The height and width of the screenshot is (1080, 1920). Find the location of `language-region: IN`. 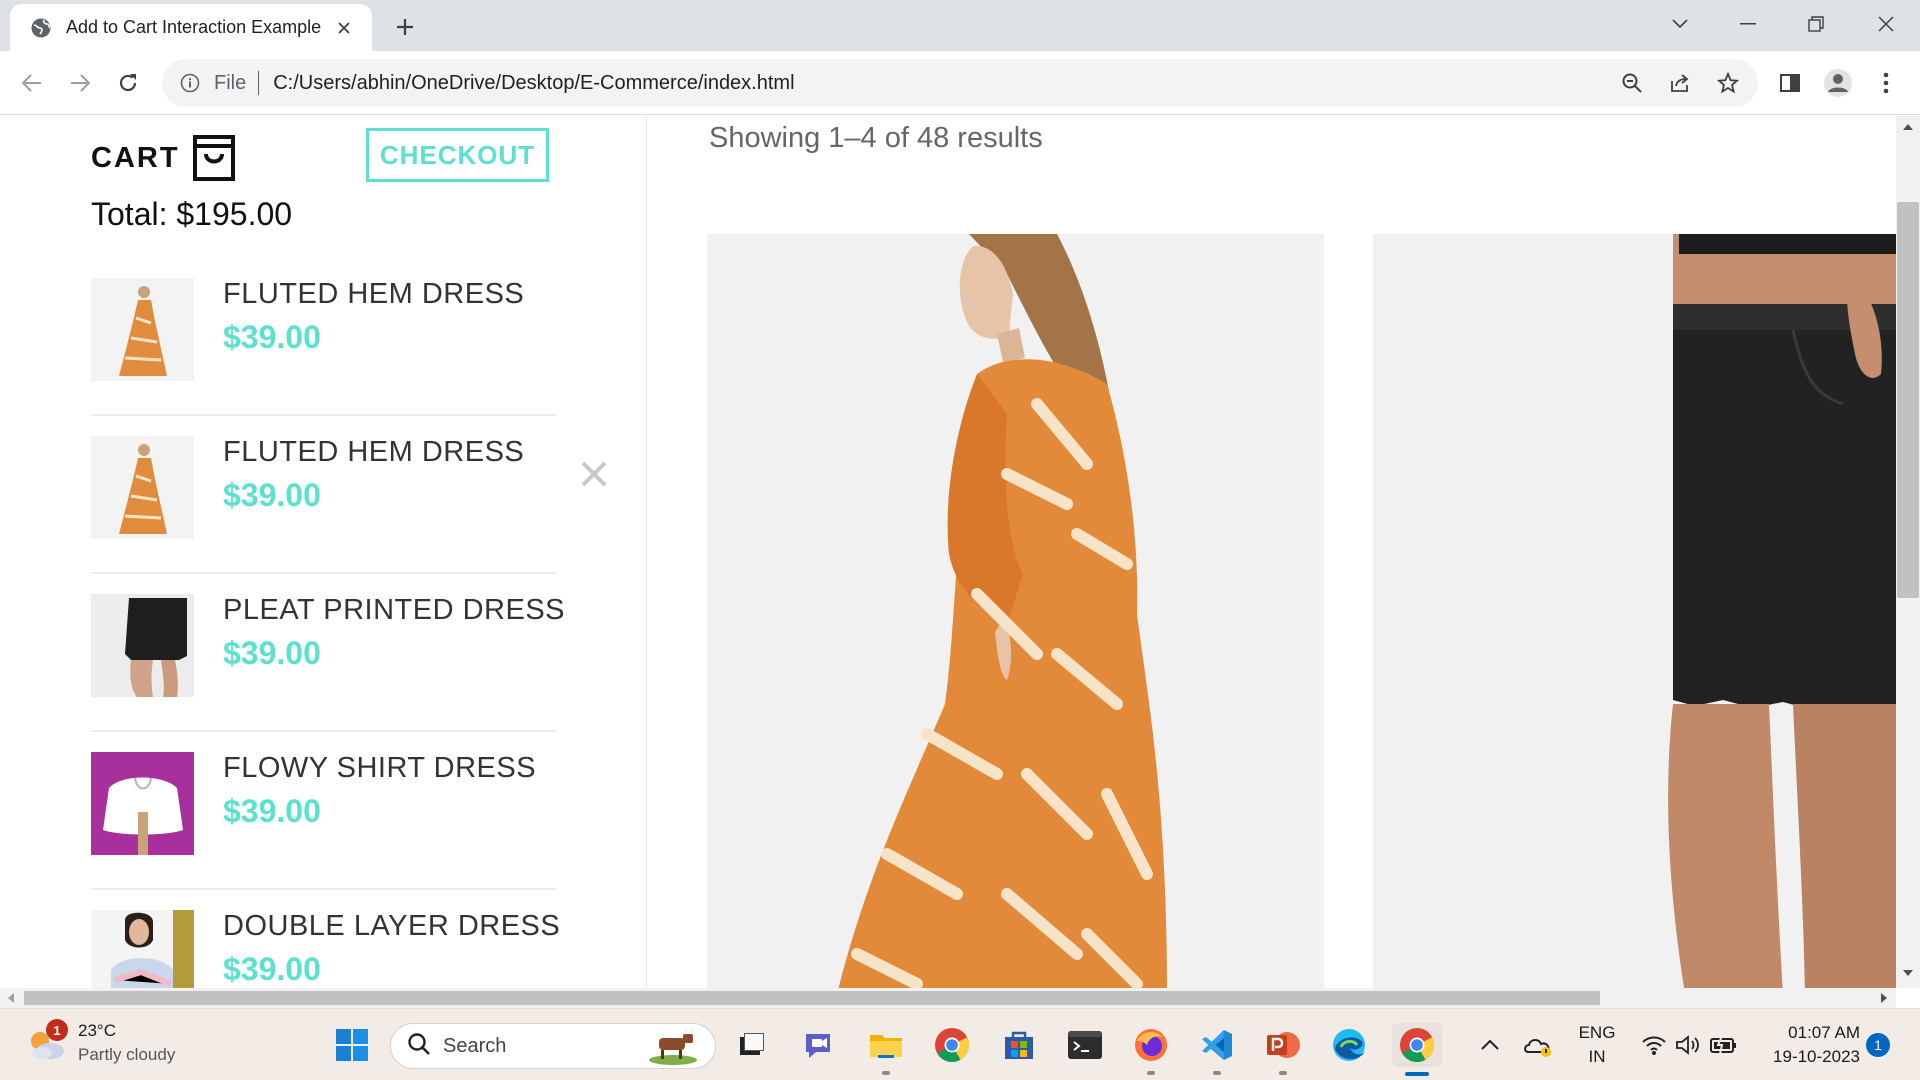

language-region: IN is located at coordinates (1597, 1056).